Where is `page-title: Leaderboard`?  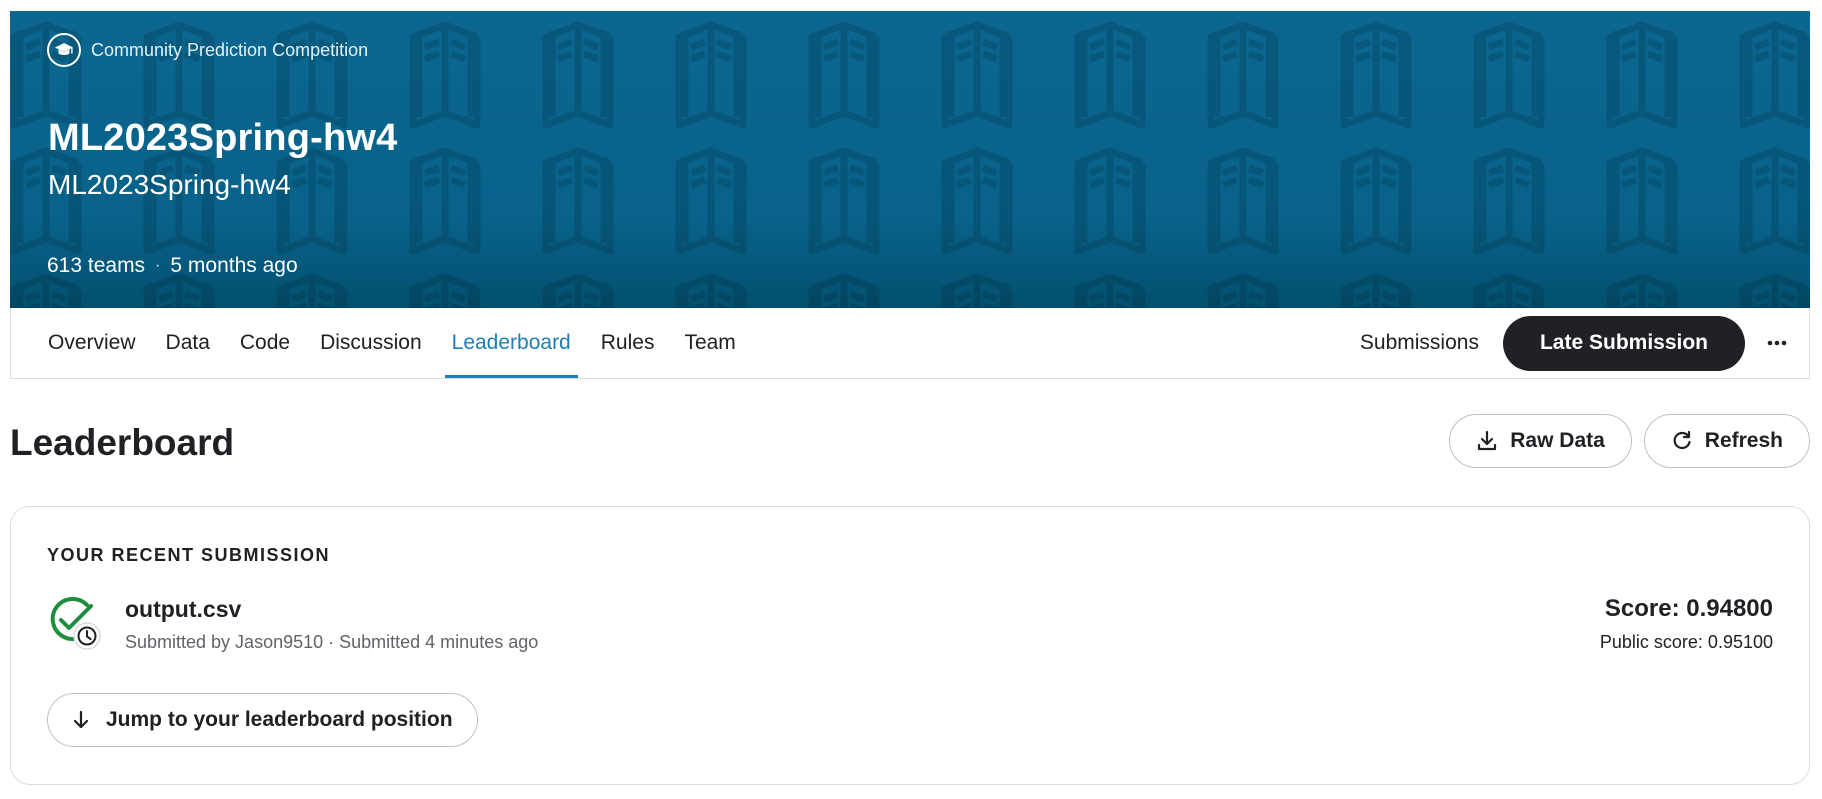 page-title: Leaderboard is located at coordinates (122, 442).